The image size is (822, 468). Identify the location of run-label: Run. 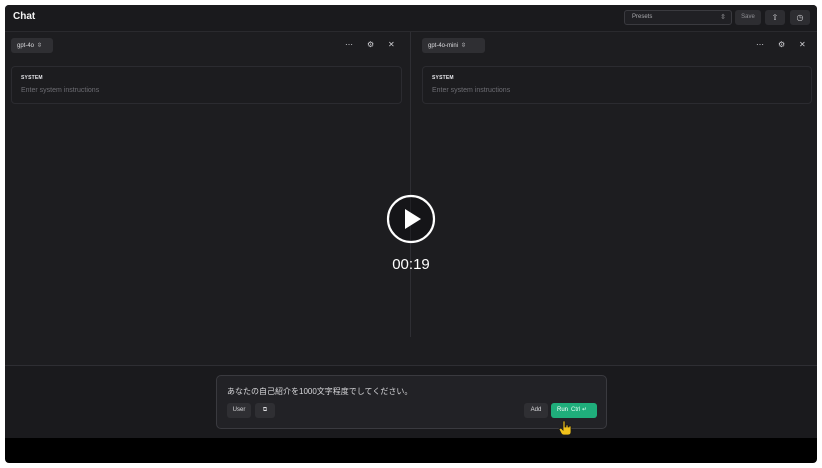
(563, 410).